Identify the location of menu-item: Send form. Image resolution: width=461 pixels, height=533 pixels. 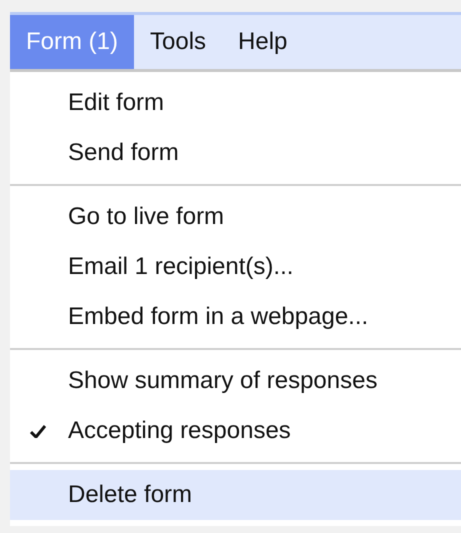
(235, 153).